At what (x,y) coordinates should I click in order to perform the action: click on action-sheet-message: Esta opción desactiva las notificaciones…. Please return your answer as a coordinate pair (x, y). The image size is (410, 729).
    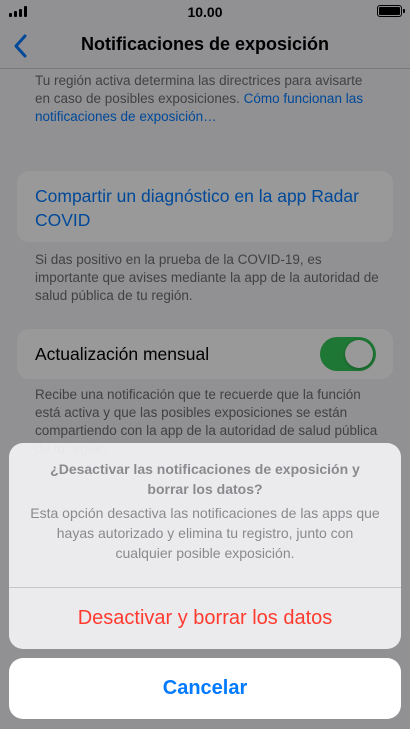
    Looking at the image, I should click on (205, 533).